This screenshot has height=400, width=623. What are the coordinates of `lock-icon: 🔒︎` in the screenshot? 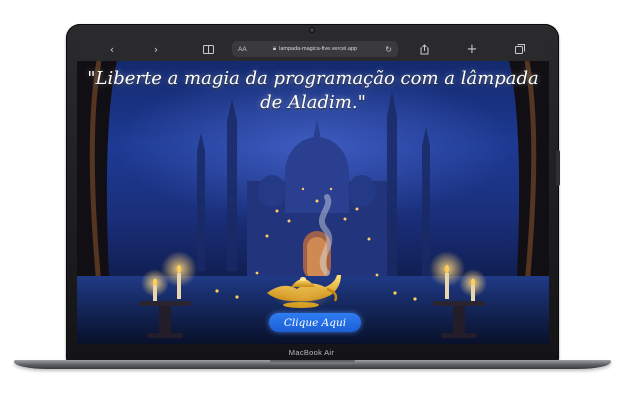 It's located at (274, 48).